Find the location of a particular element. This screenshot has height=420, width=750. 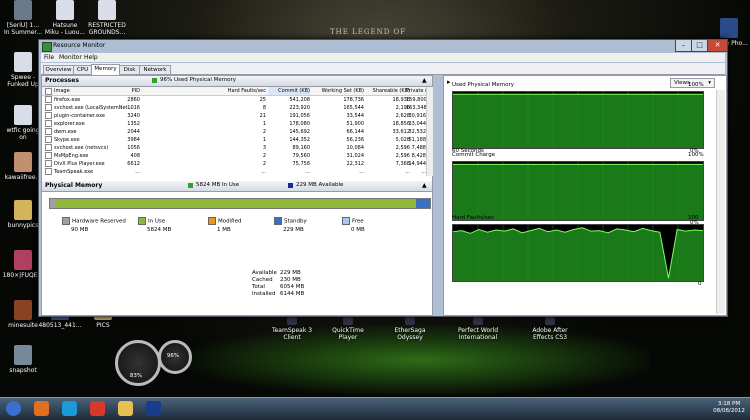

tab-network: Network is located at coordinates (155, 69).